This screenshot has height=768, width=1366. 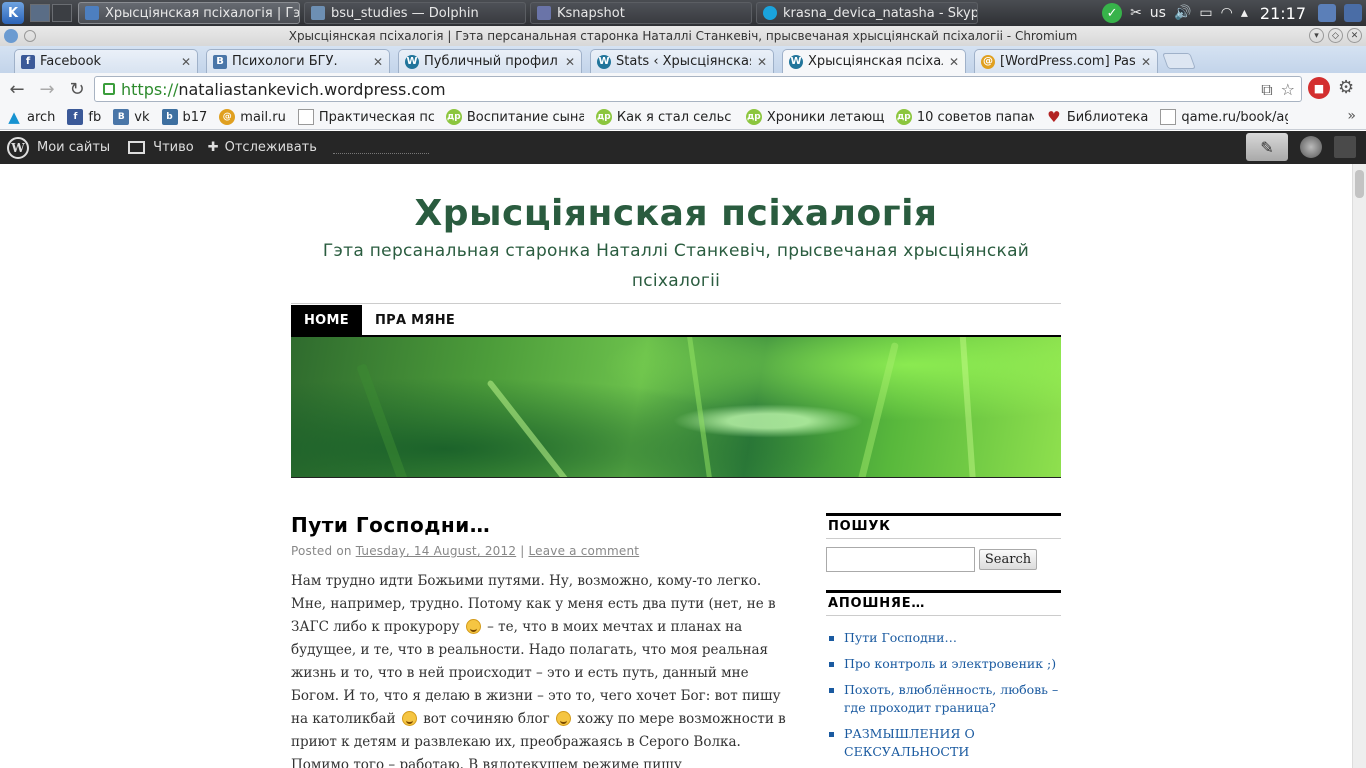 What do you see at coordinates (1354, 35) in the screenshot?
I see `close-icon: ✕` at bounding box center [1354, 35].